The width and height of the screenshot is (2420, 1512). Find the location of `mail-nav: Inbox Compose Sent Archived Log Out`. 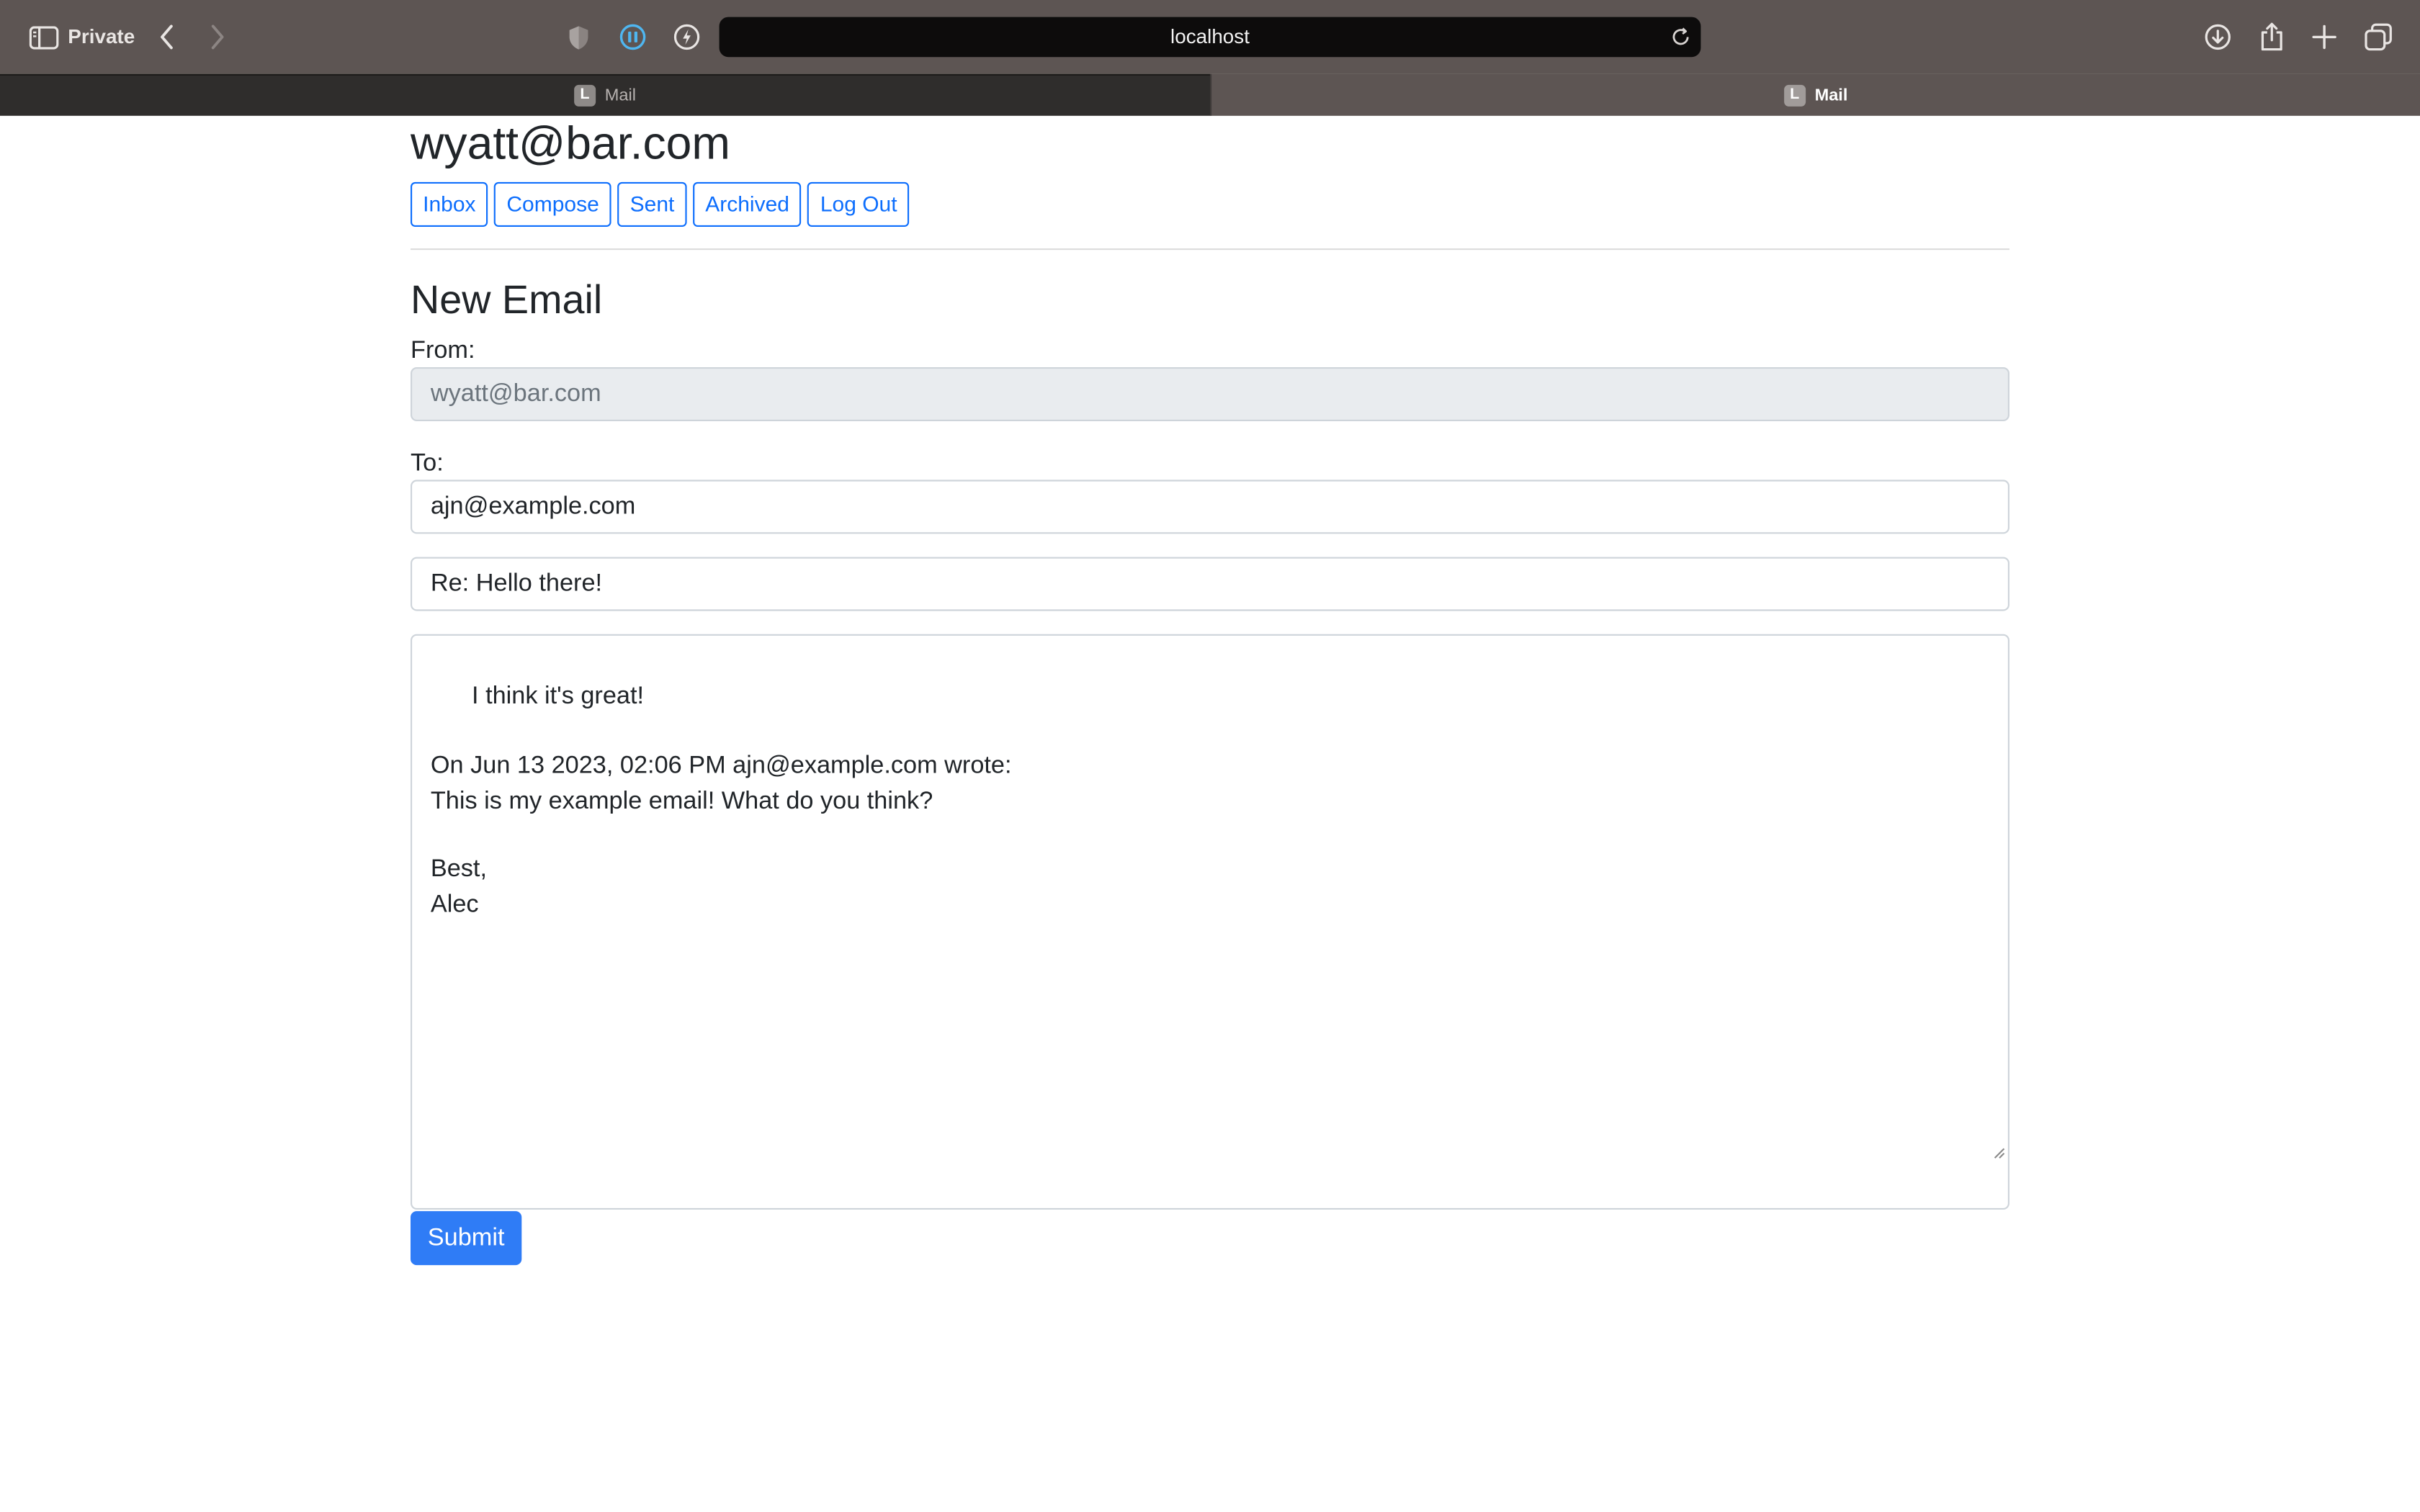

mail-nav: Inbox Compose Sent Archived Log Out is located at coordinates (660, 204).